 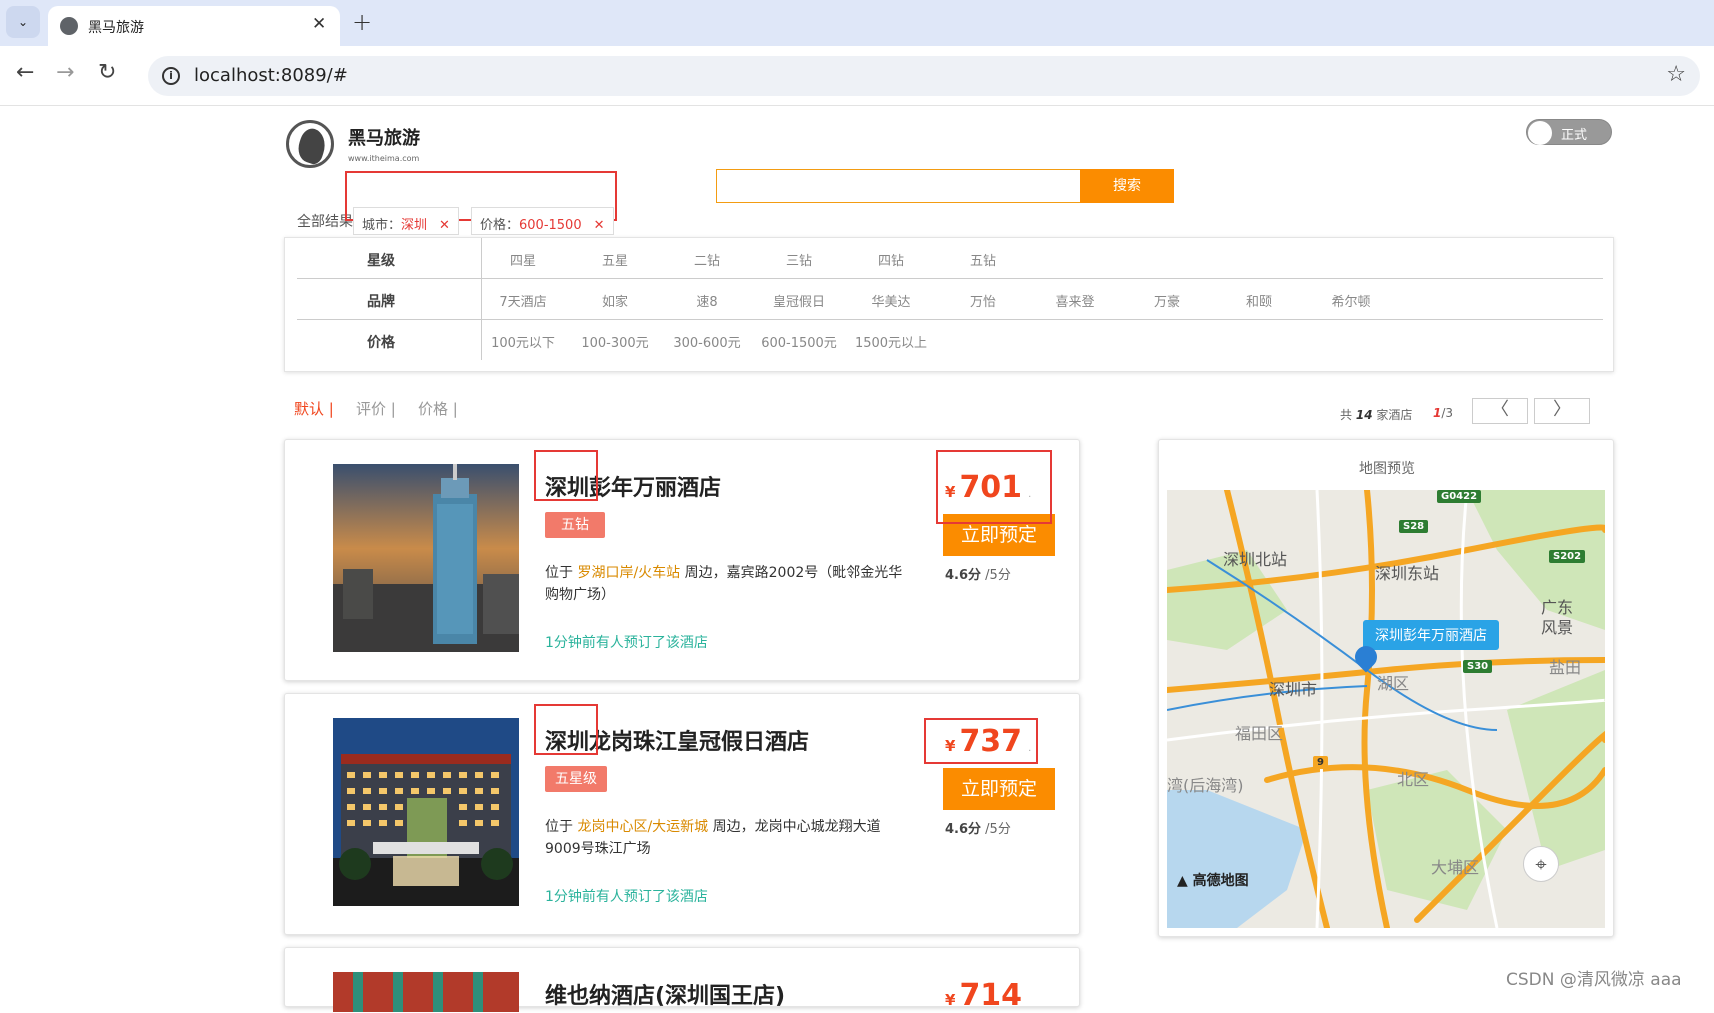 I want to click on search-button: 搜索, so click(x=1127, y=186).